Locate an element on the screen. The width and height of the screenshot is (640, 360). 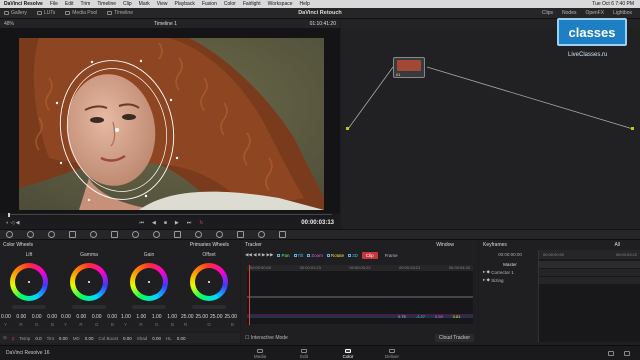
temp-value: 0.0 is located at coordinates (38, 338).